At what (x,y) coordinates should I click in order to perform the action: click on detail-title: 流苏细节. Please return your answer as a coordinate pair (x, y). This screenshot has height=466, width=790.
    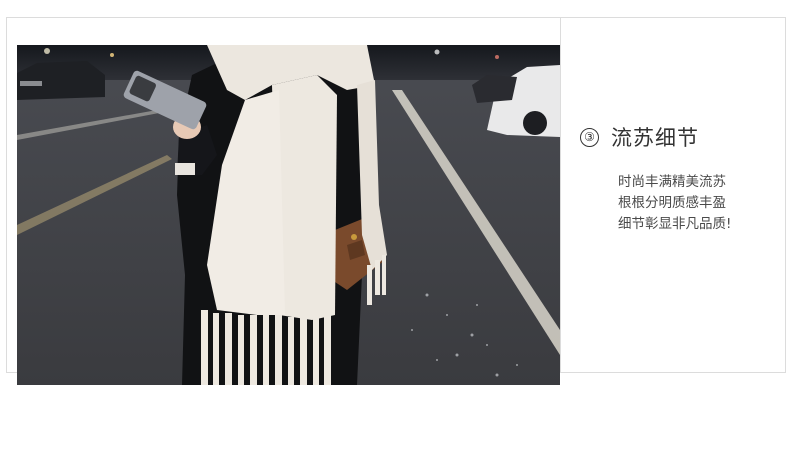
    Looking at the image, I should click on (655, 138).